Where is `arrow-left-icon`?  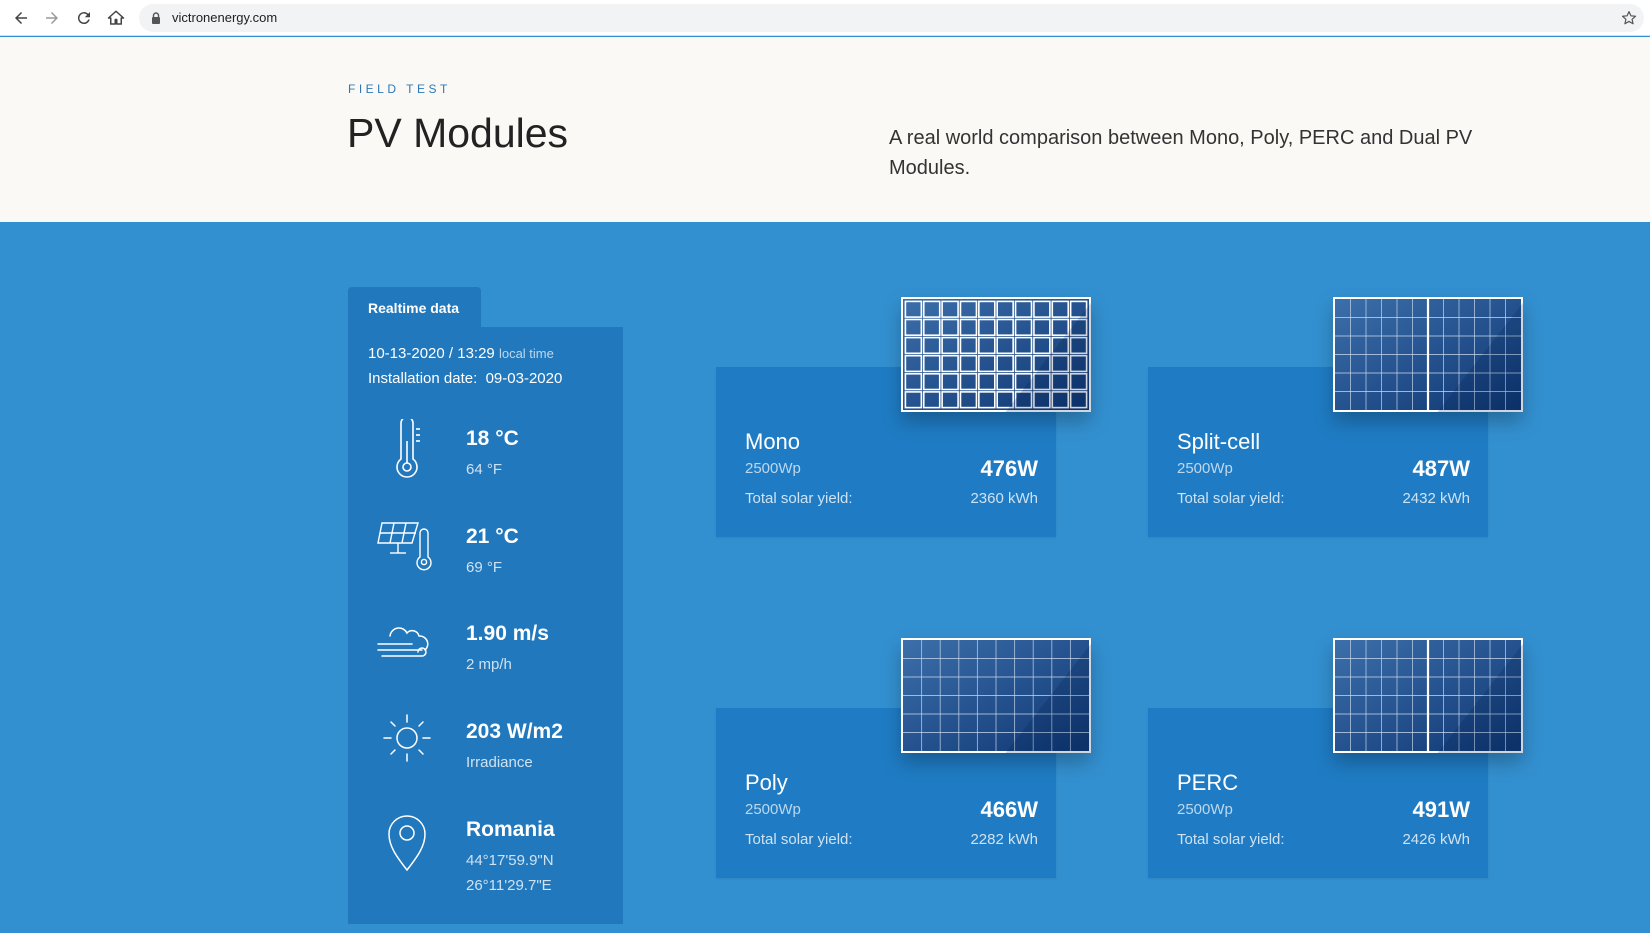 arrow-left-icon is located at coordinates (21, 18).